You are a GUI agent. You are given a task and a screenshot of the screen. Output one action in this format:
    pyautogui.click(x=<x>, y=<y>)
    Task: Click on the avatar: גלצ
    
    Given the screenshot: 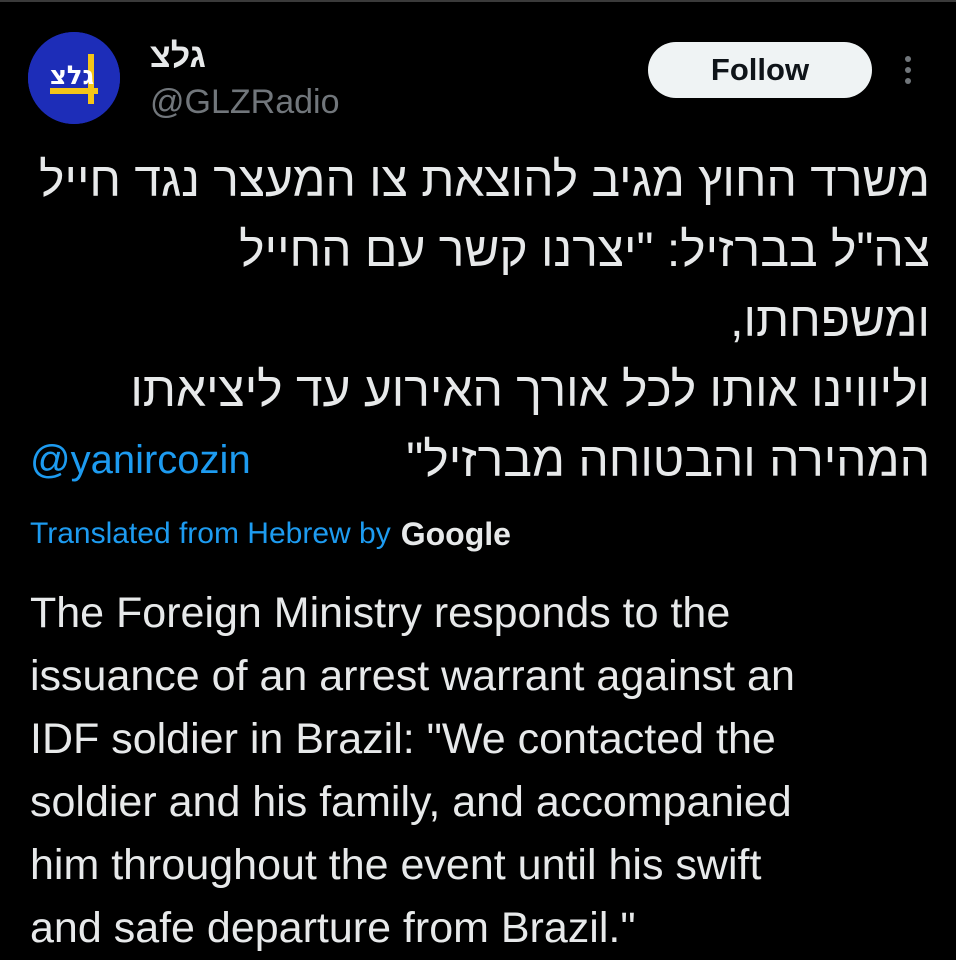 What is the action you would take?
    pyautogui.click(x=74, y=78)
    